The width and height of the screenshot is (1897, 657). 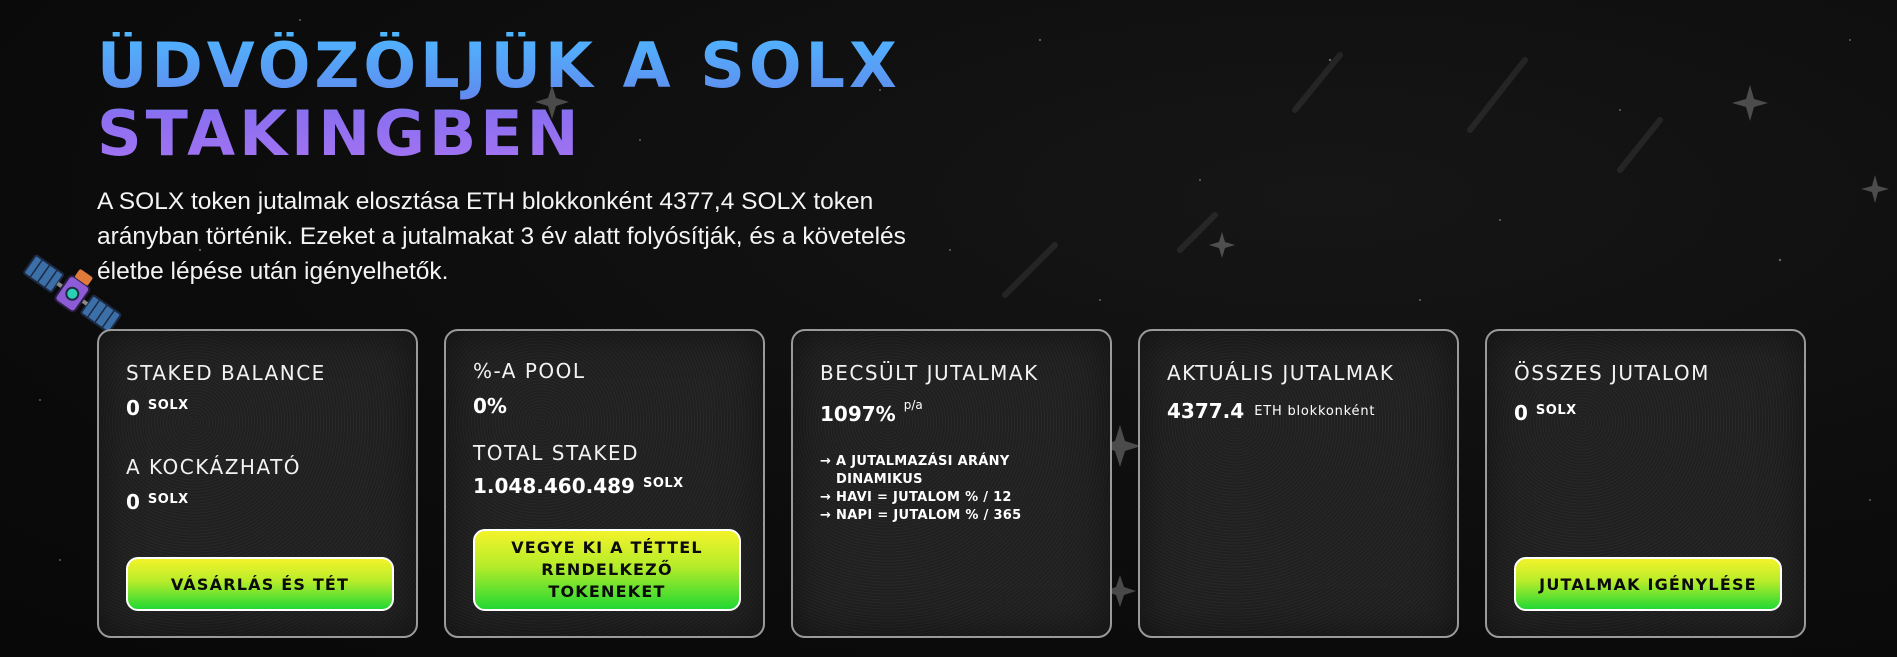 I want to click on total-rewards-label: ÖSSZES JUTALOM, so click(x=1612, y=373).